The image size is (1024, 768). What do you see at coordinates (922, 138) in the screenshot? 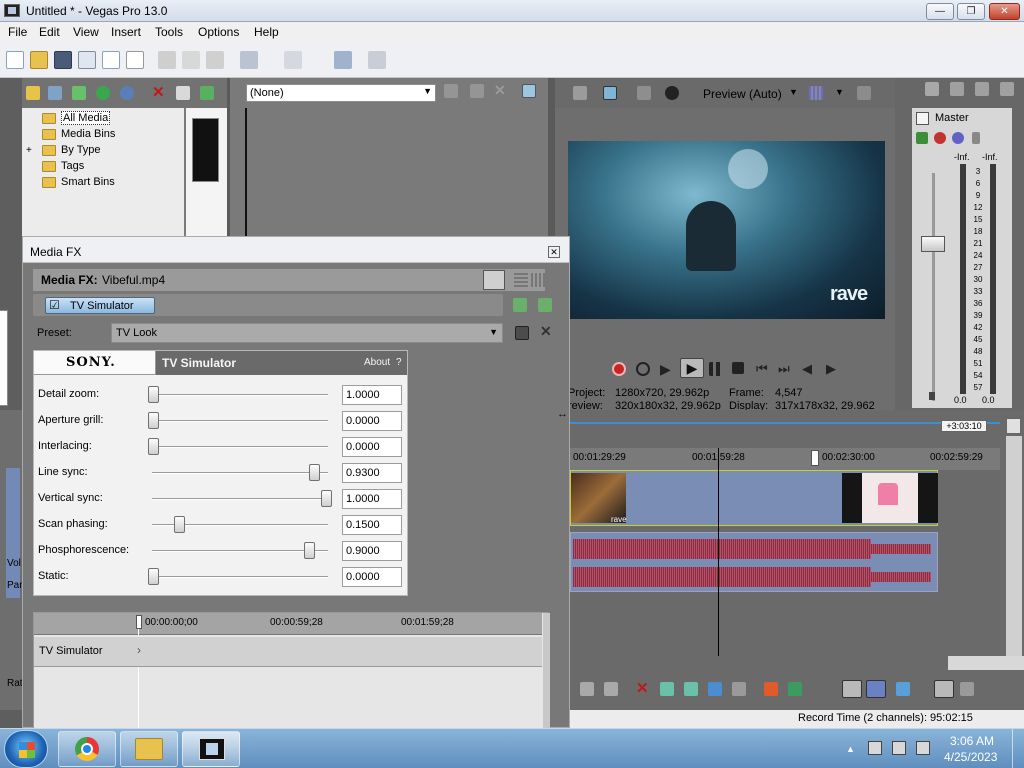
I see `master-fx-icon` at bounding box center [922, 138].